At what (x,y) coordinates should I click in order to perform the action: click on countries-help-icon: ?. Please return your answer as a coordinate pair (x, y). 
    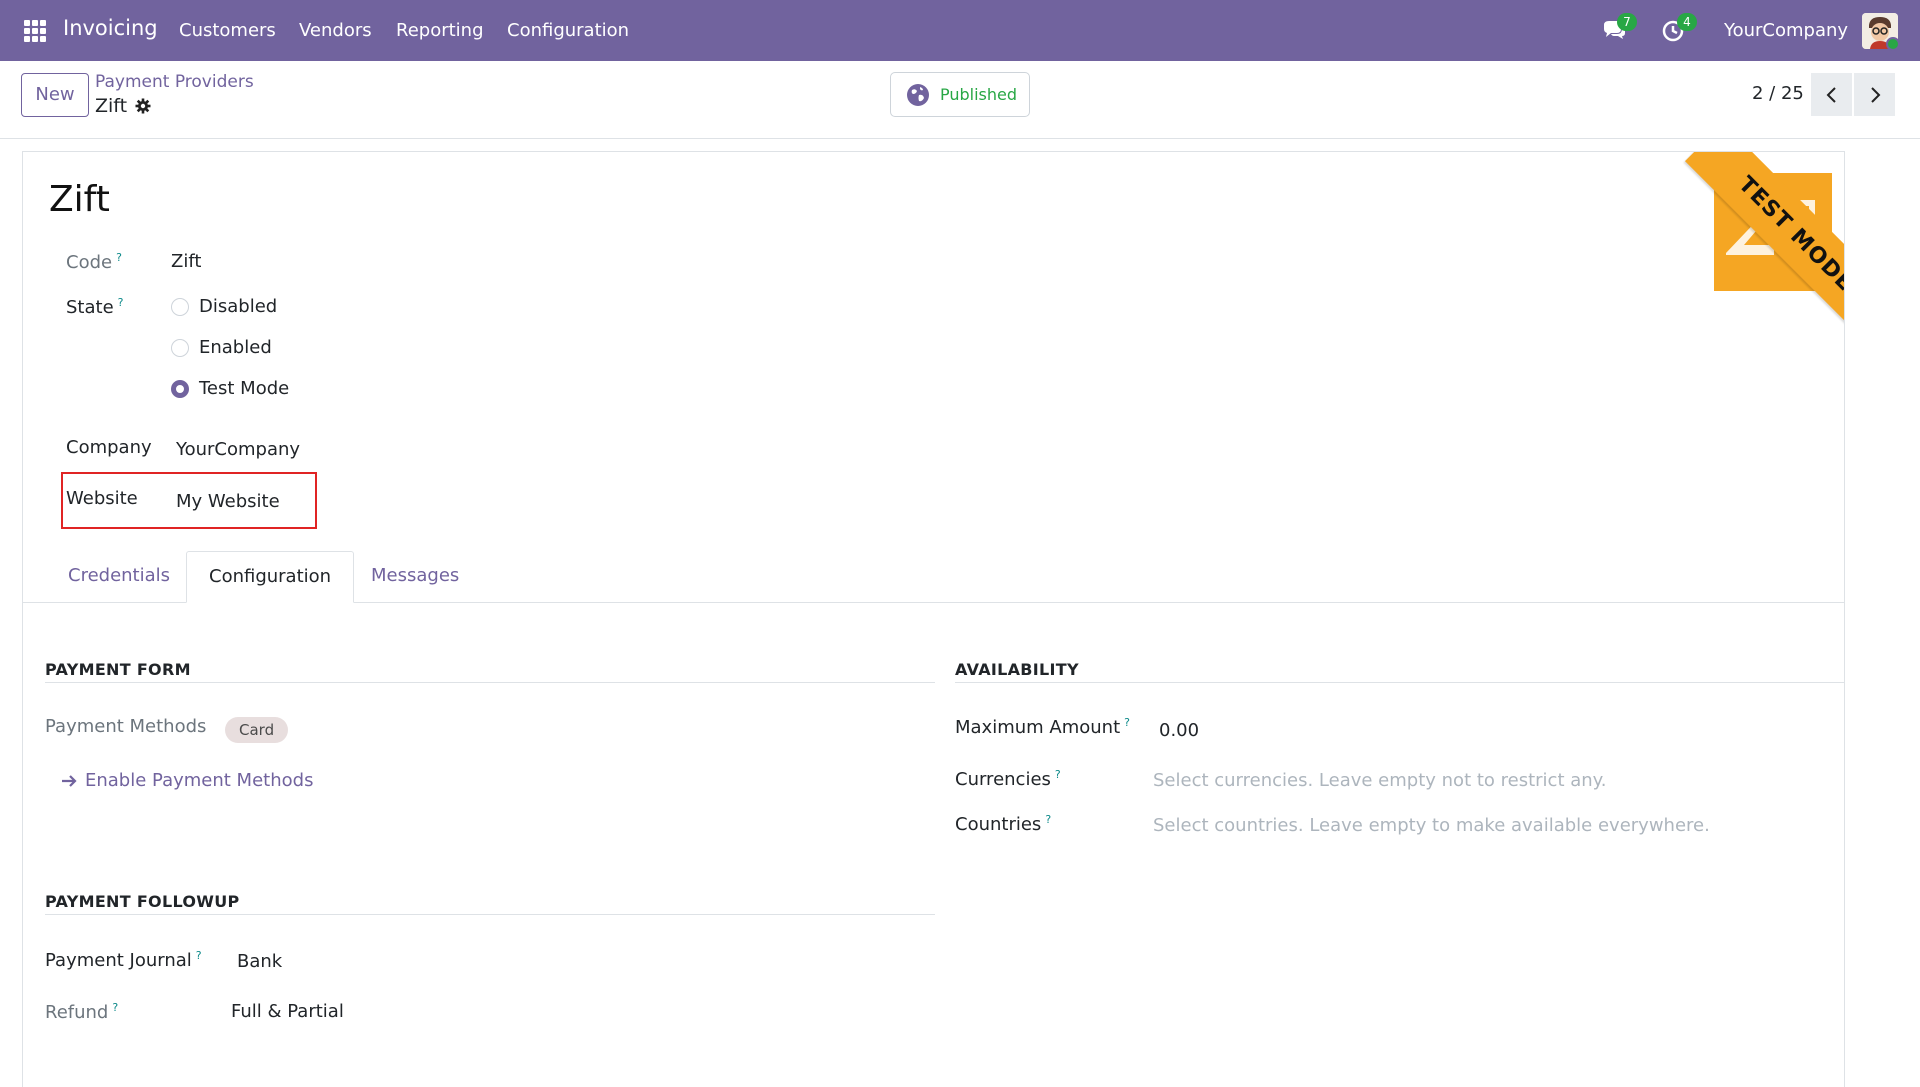
    Looking at the image, I should click on (1048, 819).